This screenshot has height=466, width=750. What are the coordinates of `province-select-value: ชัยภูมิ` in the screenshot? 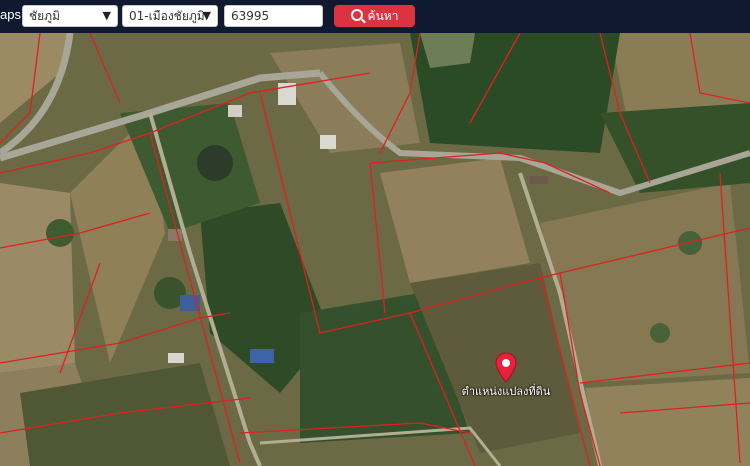 It's located at (44, 16).